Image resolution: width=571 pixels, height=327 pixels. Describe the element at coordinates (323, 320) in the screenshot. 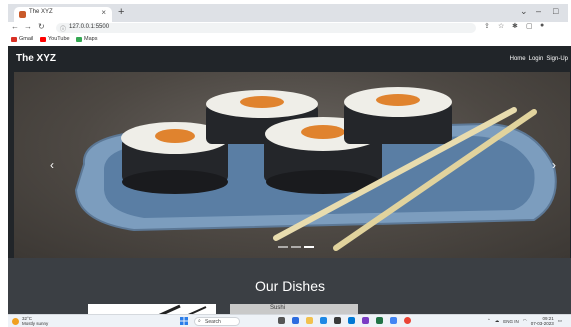

I see `edge-icon` at that location.